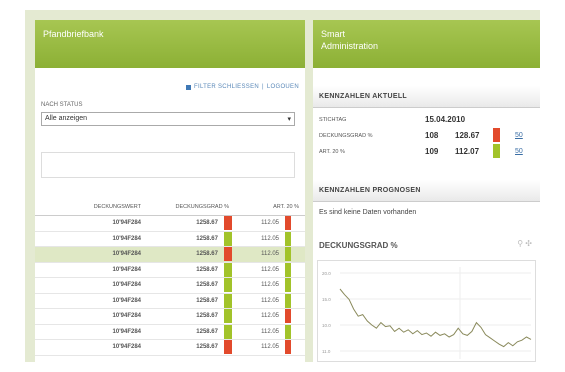 Image resolution: width=565 pixels, height=372 pixels. I want to click on header-deckungsgrad: DECKUNGSGRAD %, so click(191, 207).